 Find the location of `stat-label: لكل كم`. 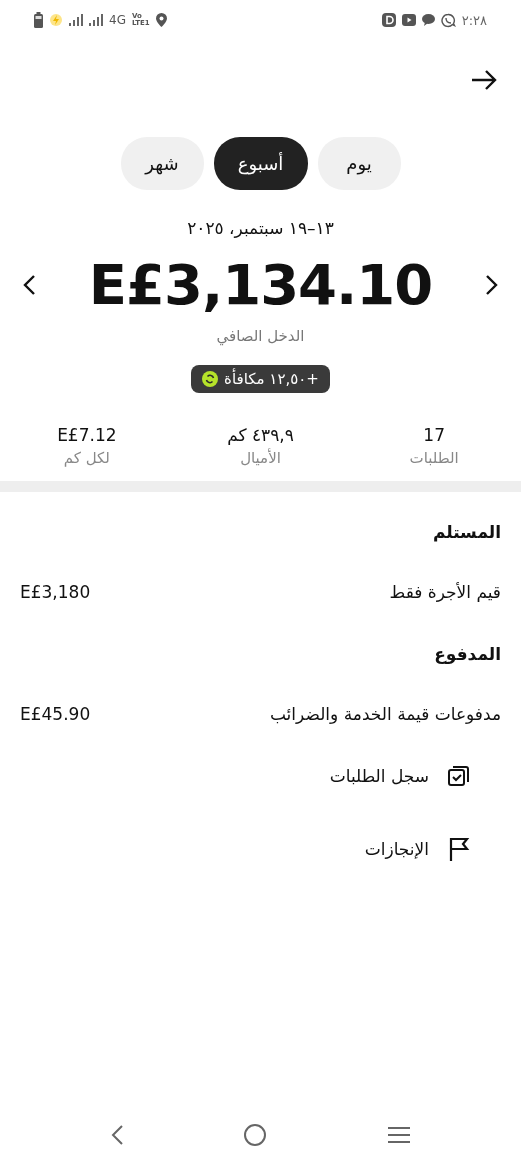

stat-label: لكل كم is located at coordinates (86, 458).